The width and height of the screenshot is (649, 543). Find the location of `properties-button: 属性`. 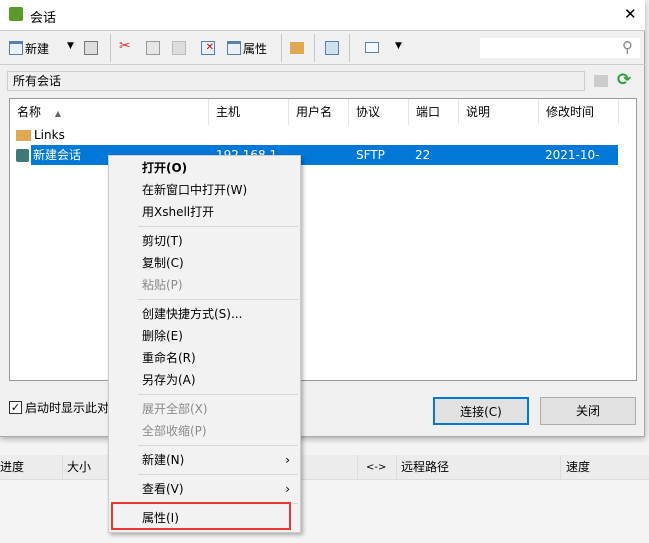

properties-button: 属性 is located at coordinates (247, 48).